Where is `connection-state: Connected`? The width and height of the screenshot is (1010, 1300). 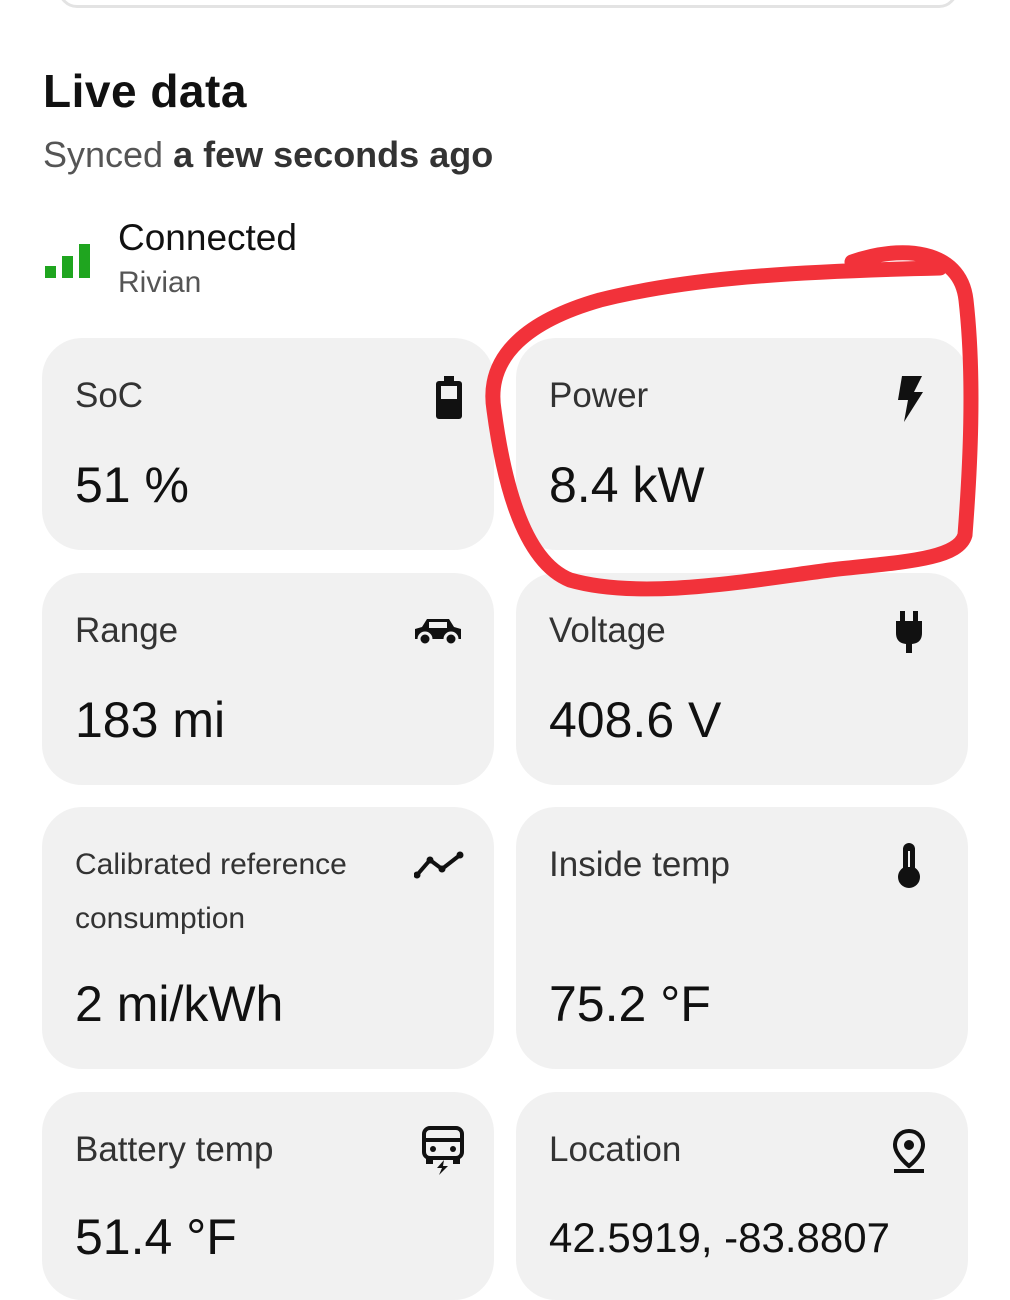
connection-state: Connected is located at coordinates (207, 237).